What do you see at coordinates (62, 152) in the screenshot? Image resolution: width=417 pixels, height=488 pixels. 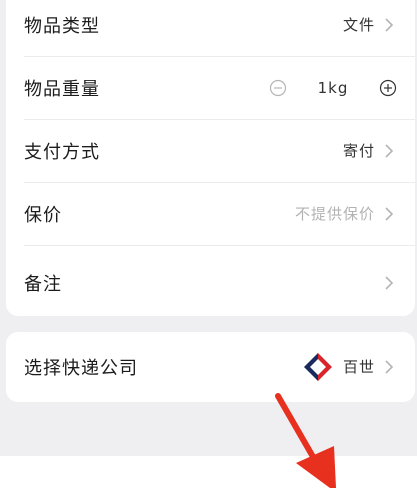 I see `payment-method-label: 支付方式` at bounding box center [62, 152].